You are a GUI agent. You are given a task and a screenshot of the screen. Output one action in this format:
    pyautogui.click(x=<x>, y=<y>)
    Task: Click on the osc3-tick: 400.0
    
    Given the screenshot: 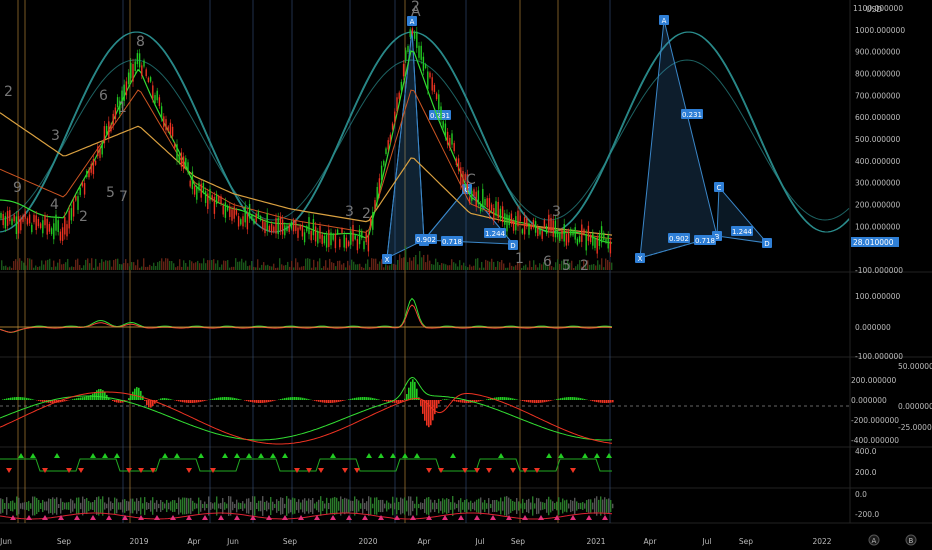 What is the action you would take?
    pyautogui.click(x=866, y=451)
    